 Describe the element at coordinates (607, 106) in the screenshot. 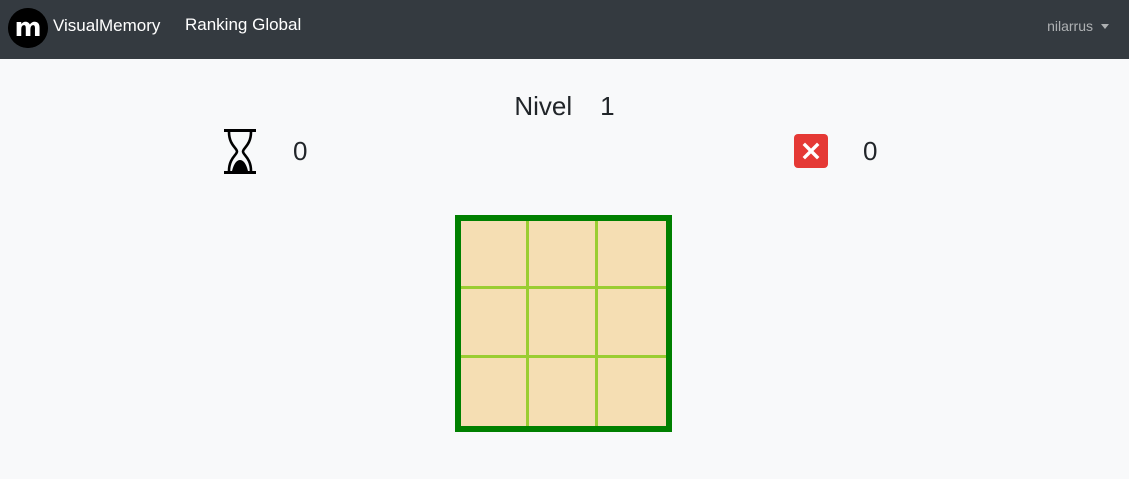

I see `level-value: 1` at that location.